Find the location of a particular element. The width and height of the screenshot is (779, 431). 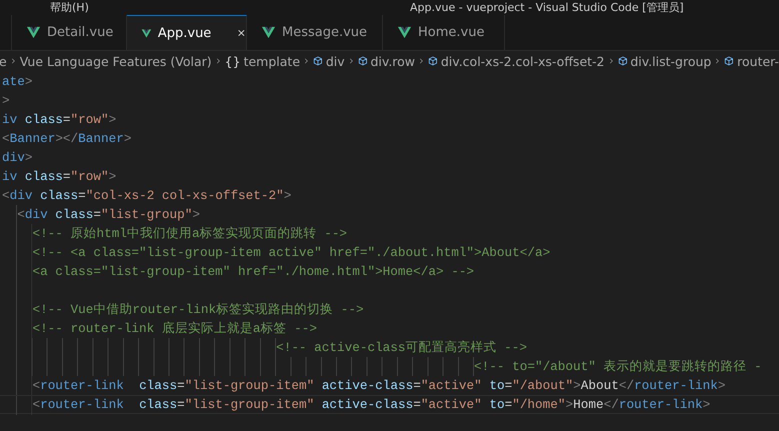

code-token: <!-- <a class="list-group-item active" href="./about.html">About</a> is located at coordinates (291, 252).